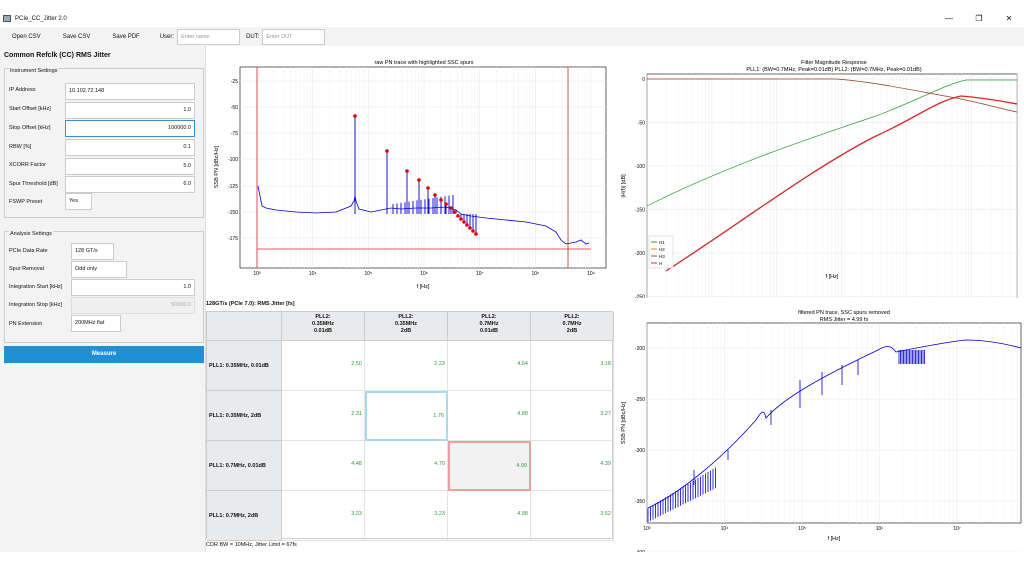 This screenshot has width=1024, height=576. Describe the element at coordinates (92, 251) in the screenshot. I see `data-rate-select: 128 GT/s` at that location.